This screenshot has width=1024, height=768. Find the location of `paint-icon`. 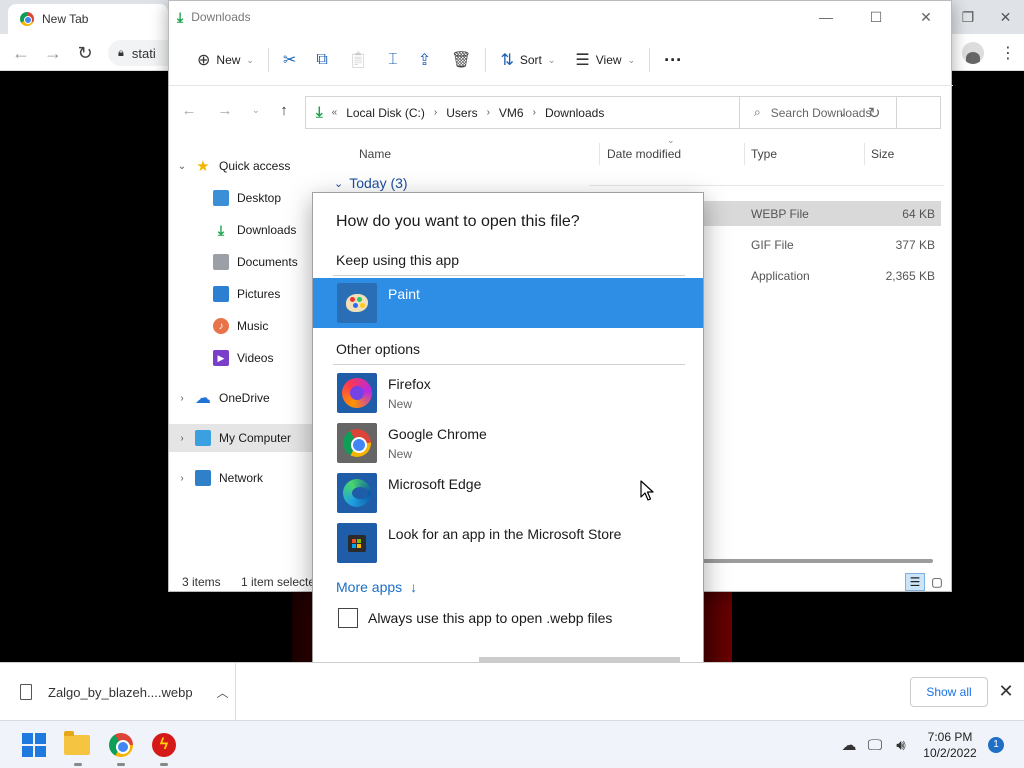

paint-icon is located at coordinates (357, 303).